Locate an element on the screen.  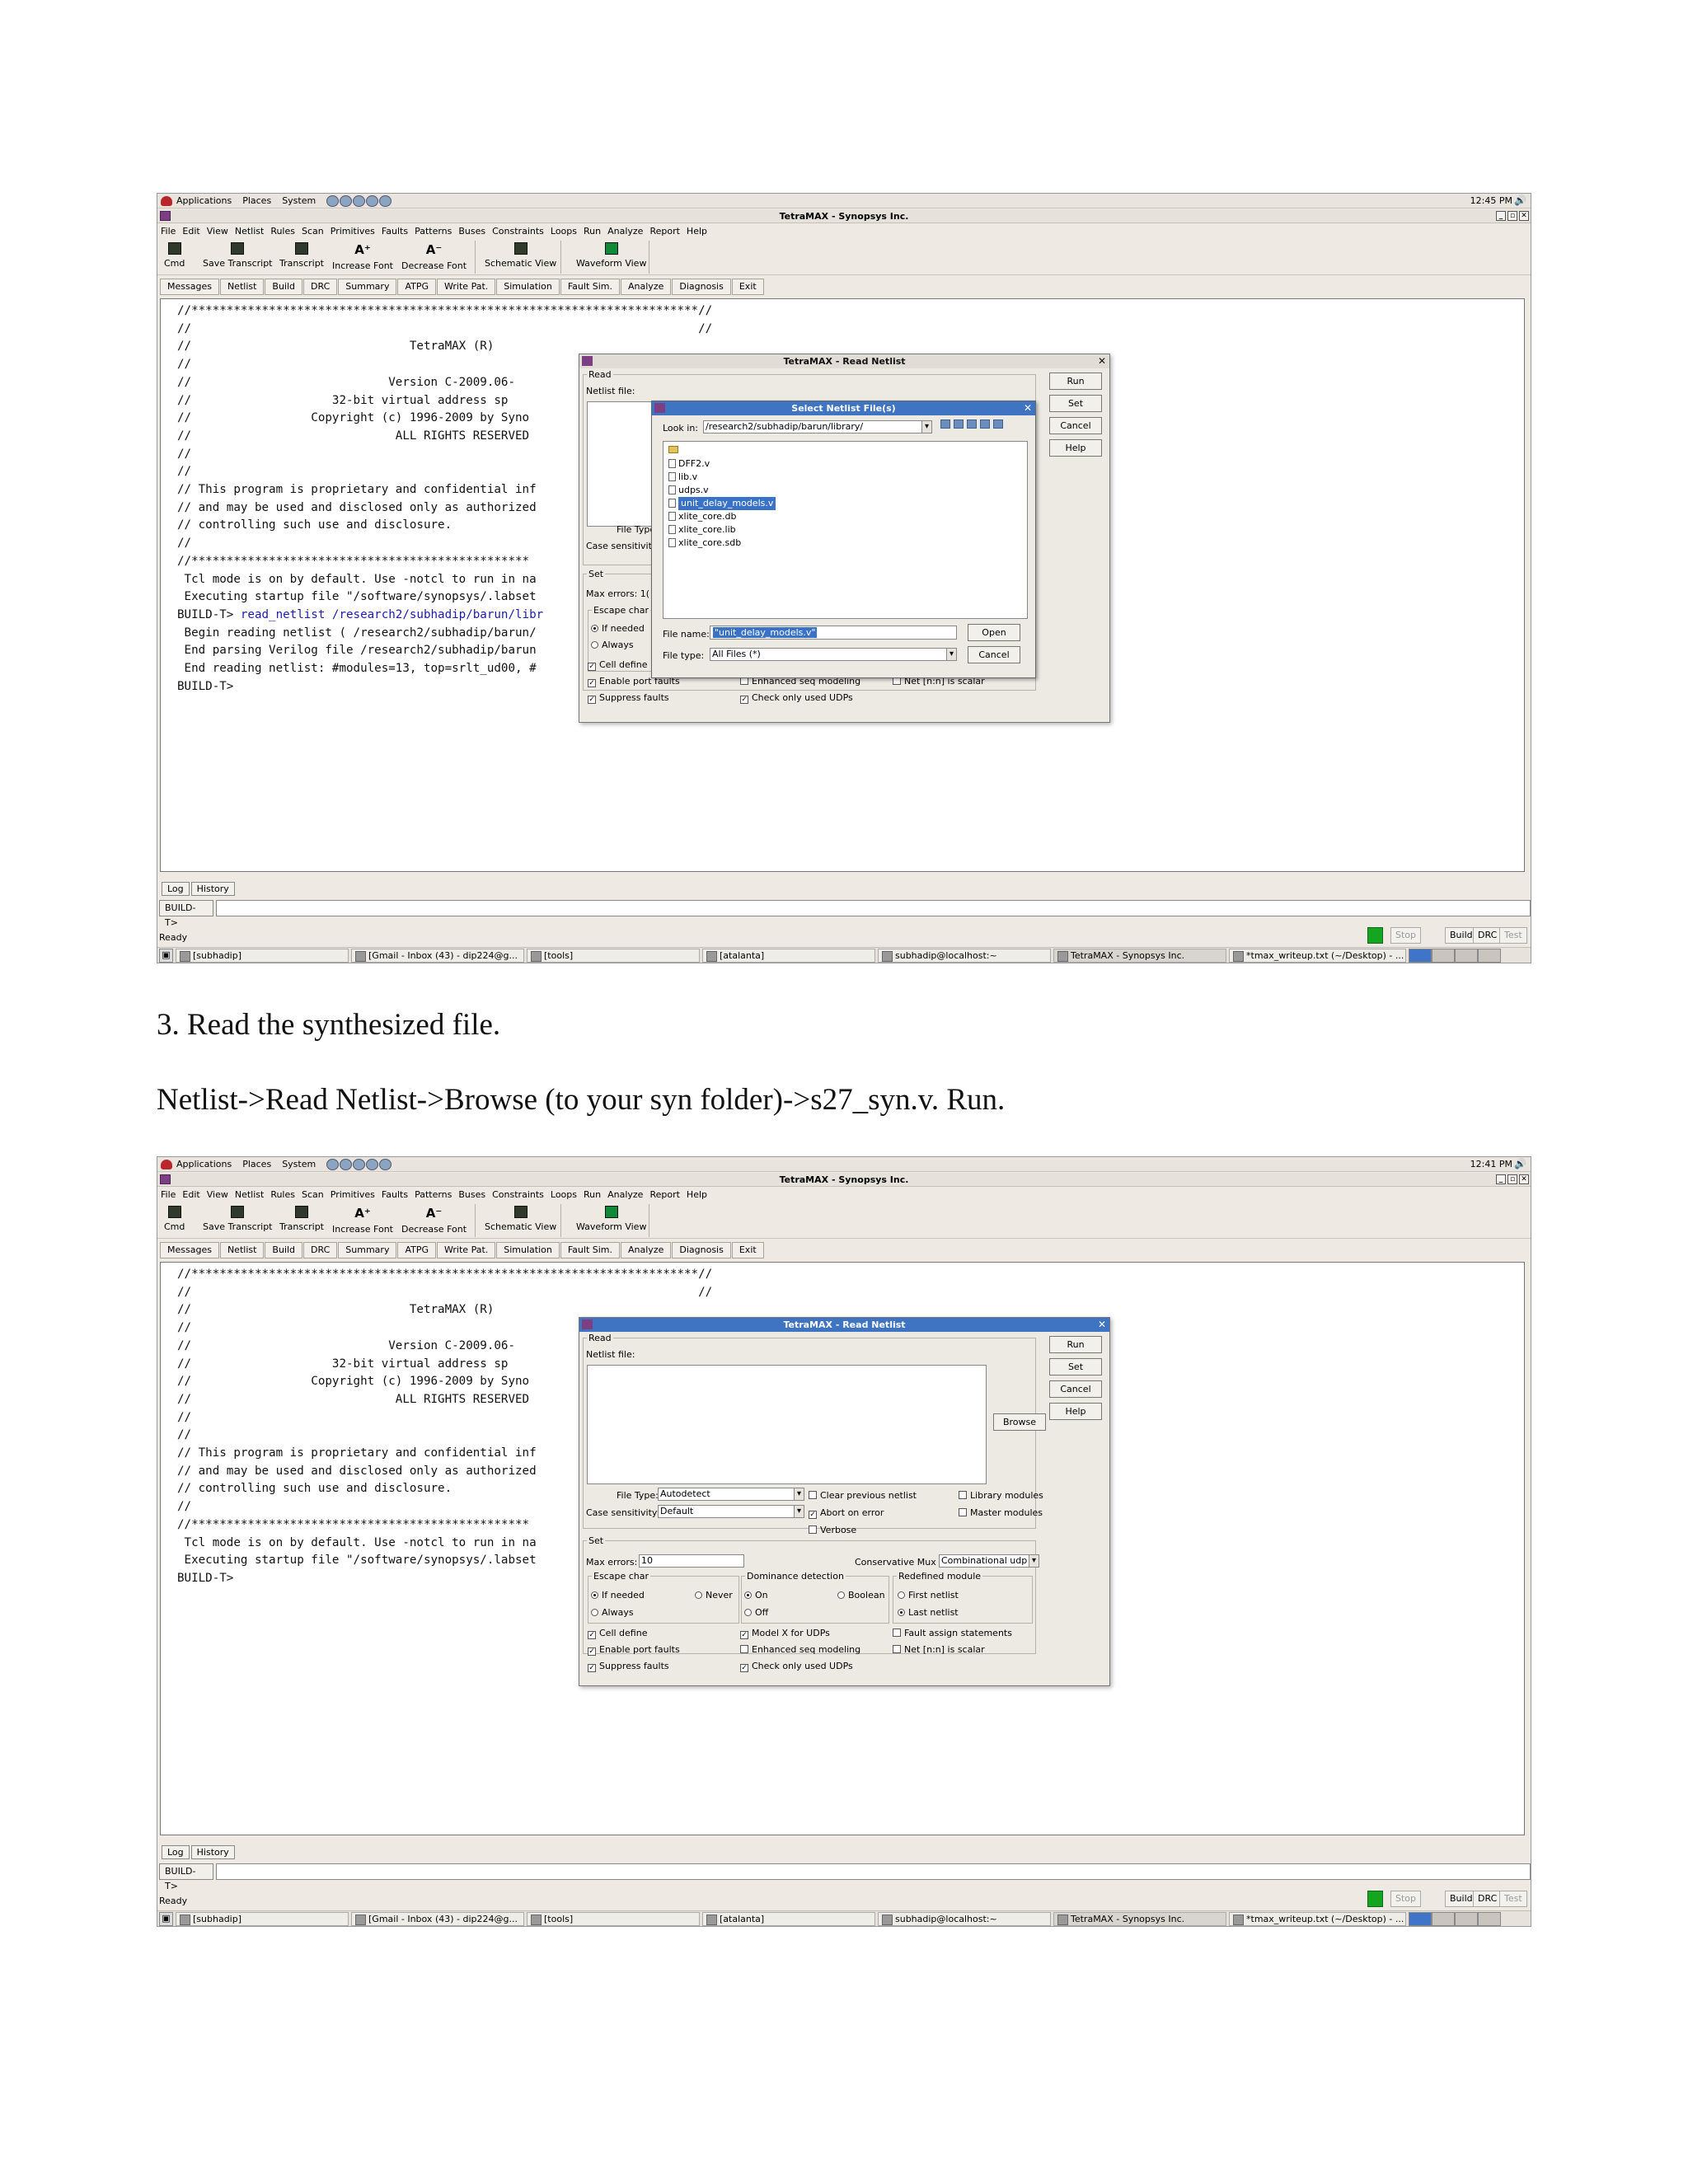
fault-assign-checkbox: Fault assign statements is located at coordinates (953, 1633).